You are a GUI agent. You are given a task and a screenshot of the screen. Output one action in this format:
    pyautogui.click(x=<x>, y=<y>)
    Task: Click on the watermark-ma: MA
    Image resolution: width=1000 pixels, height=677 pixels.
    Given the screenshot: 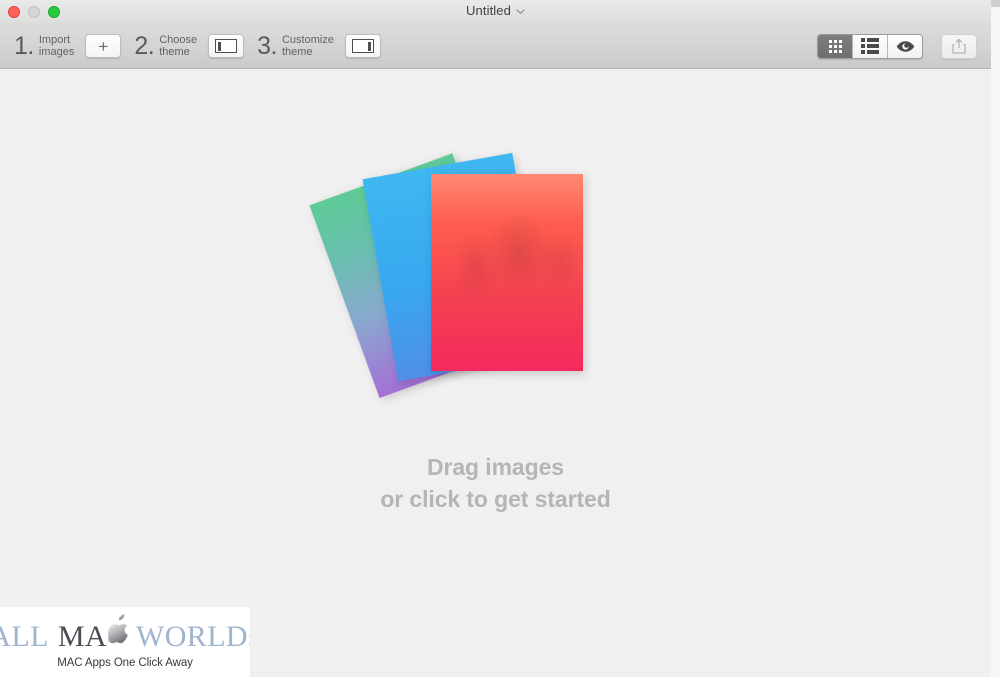 What is the action you would take?
    pyautogui.click(x=82, y=636)
    